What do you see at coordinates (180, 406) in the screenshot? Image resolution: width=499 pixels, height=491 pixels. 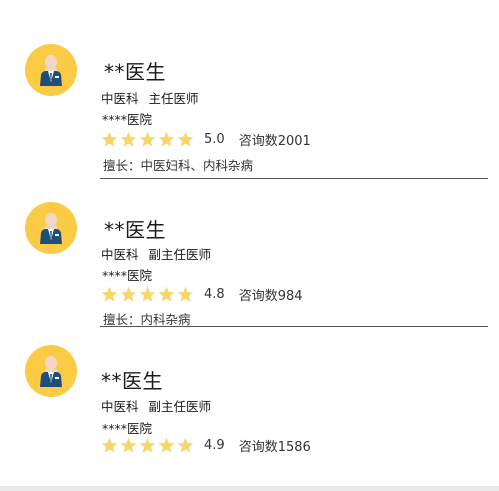 I see `doctor-position: 副主任医师` at bounding box center [180, 406].